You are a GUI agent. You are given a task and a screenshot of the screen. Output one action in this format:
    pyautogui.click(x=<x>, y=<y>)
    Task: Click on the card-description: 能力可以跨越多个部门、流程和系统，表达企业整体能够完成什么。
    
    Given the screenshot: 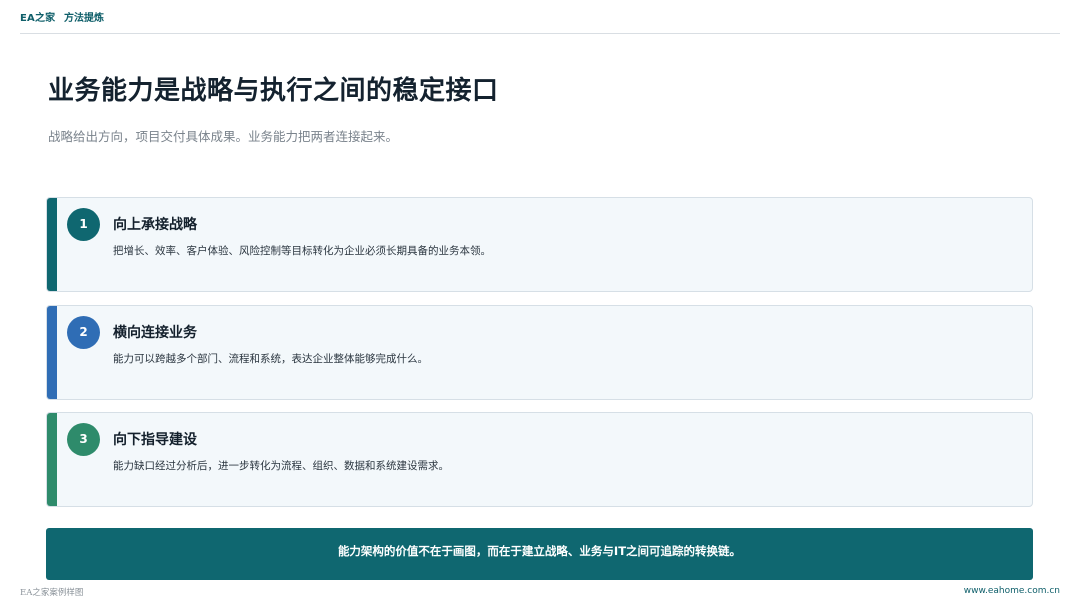 What is the action you would take?
    pyautogui.click(x=270, y=359)
    